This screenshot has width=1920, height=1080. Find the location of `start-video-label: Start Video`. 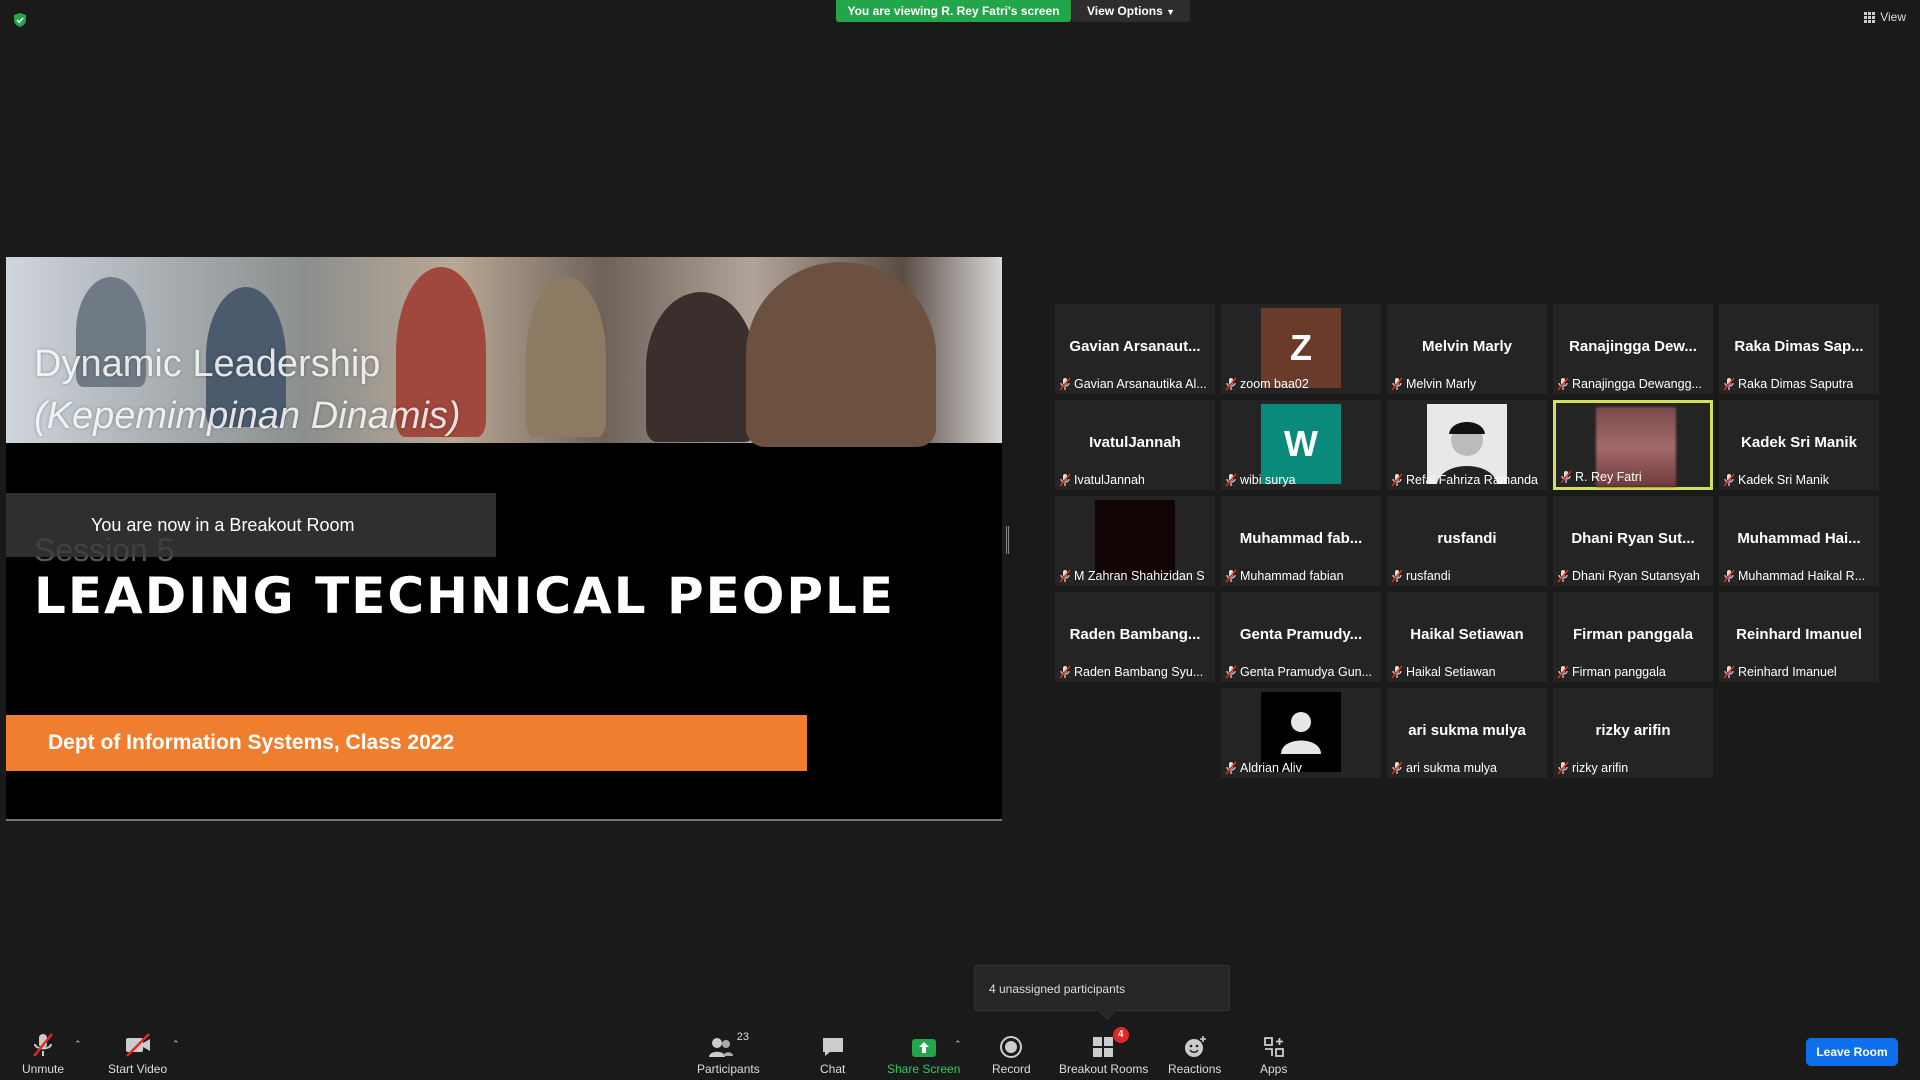

start-video-label: Start Video is located at coordinates (138, 1069).